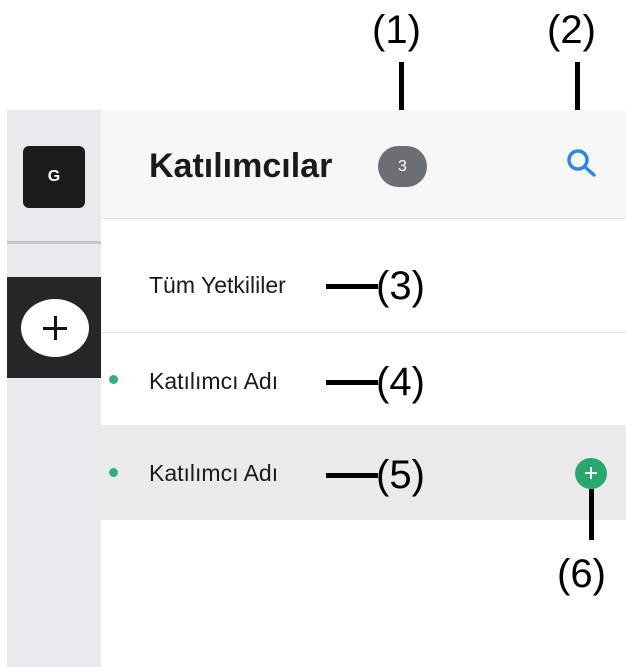  I want to click on callout-5: (5), so click(400, 475).